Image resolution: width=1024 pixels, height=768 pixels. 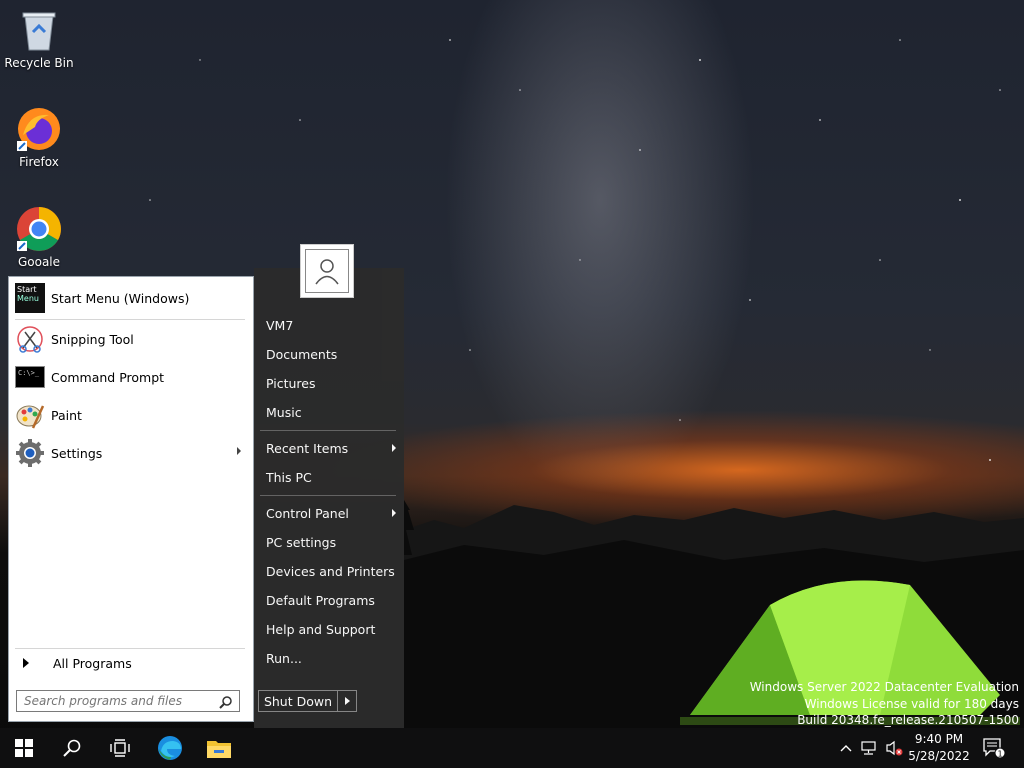 I want to click on user-icon, so click(x=327, y=271).